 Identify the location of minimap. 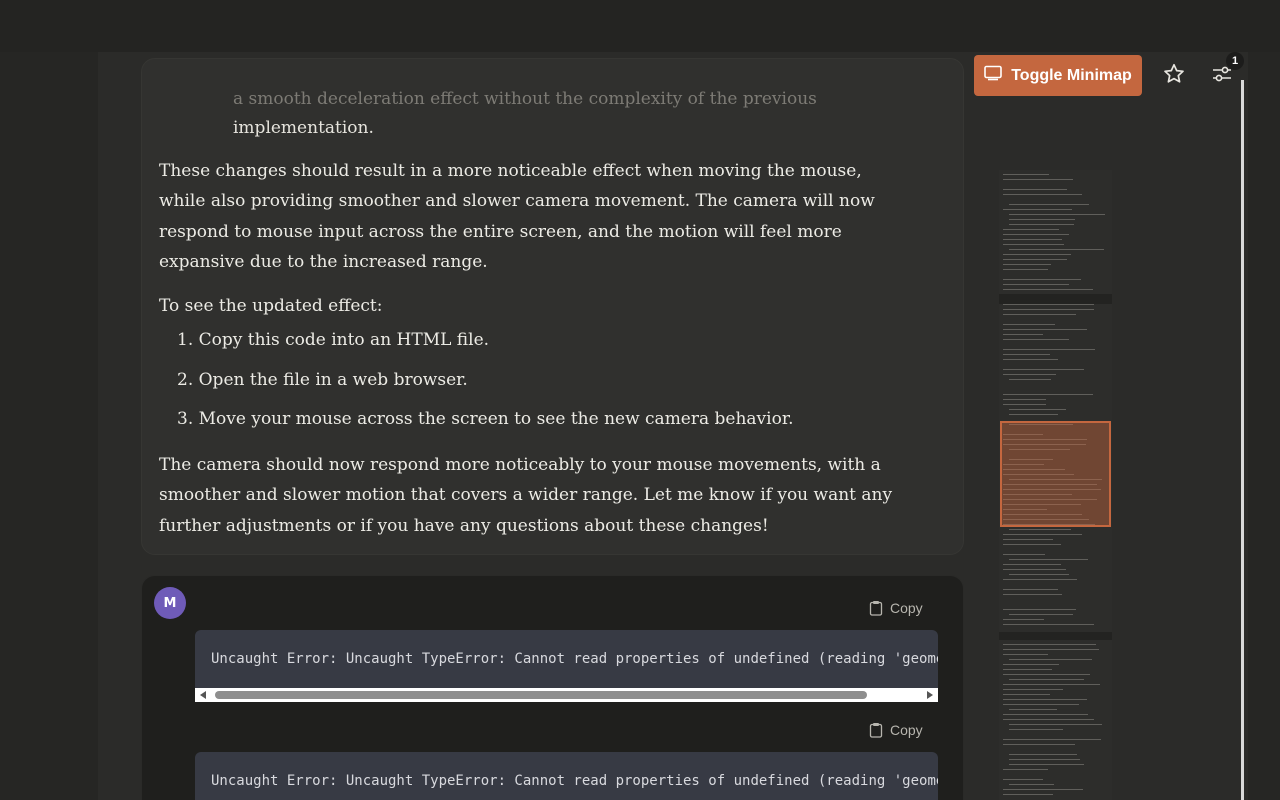
(1055, 485).